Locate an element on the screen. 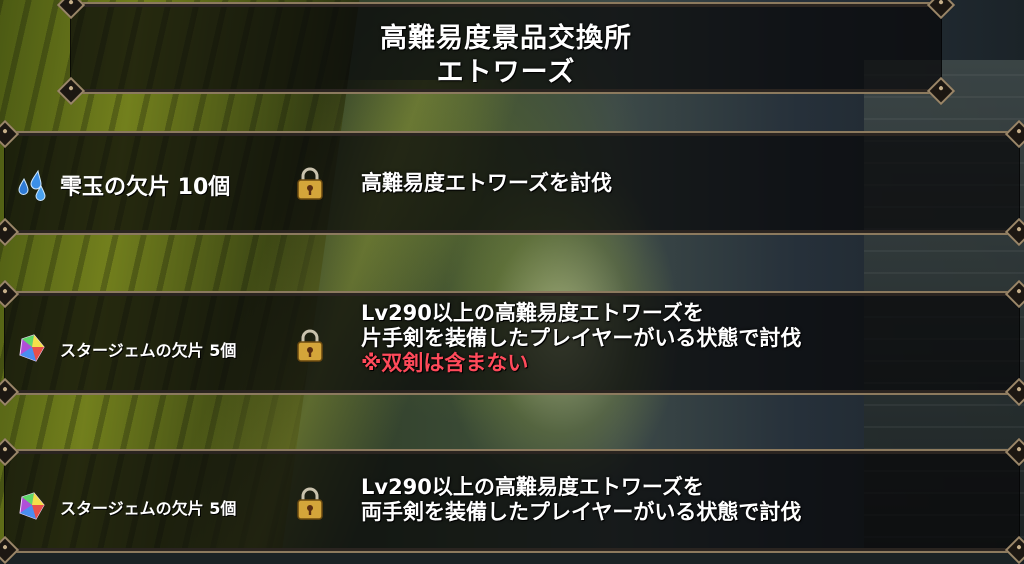  reward-item: 雫玉の欠片 10個 is located at coordinates (122, 185).